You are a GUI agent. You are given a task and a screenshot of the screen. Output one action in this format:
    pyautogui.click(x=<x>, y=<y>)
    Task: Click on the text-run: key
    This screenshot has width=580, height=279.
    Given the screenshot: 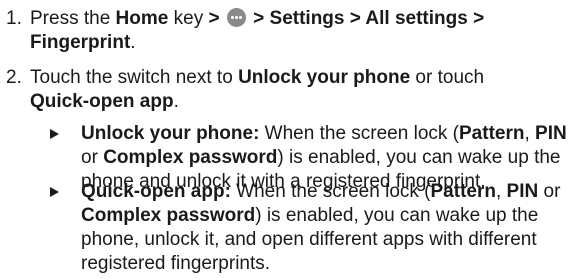 What is the action you would take?
    pyautogui.click(x=188, y=18)
    